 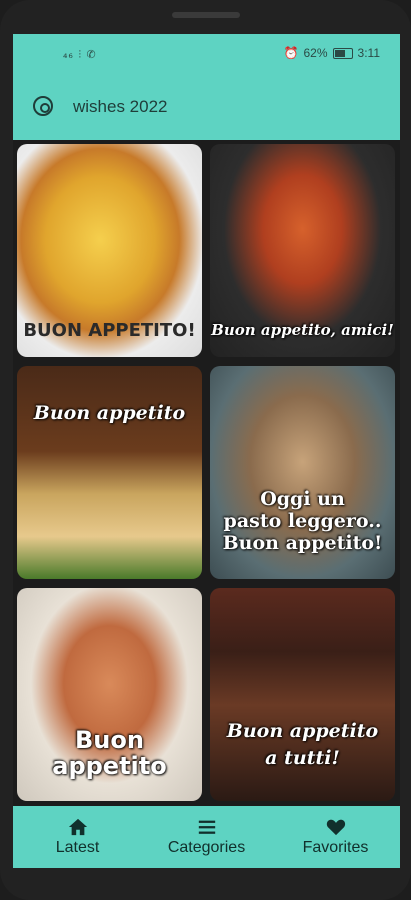 I want to click on signal-indicators: ₄₆ ⫶ ✆, so click(x=80, y=54).